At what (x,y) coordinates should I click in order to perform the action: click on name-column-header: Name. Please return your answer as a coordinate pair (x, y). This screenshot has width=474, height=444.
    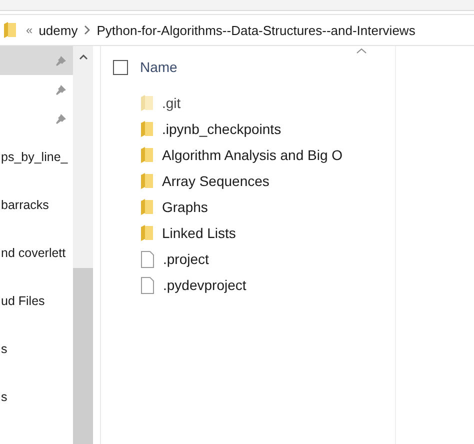
    Looking at the image, I should click on (159, 67).